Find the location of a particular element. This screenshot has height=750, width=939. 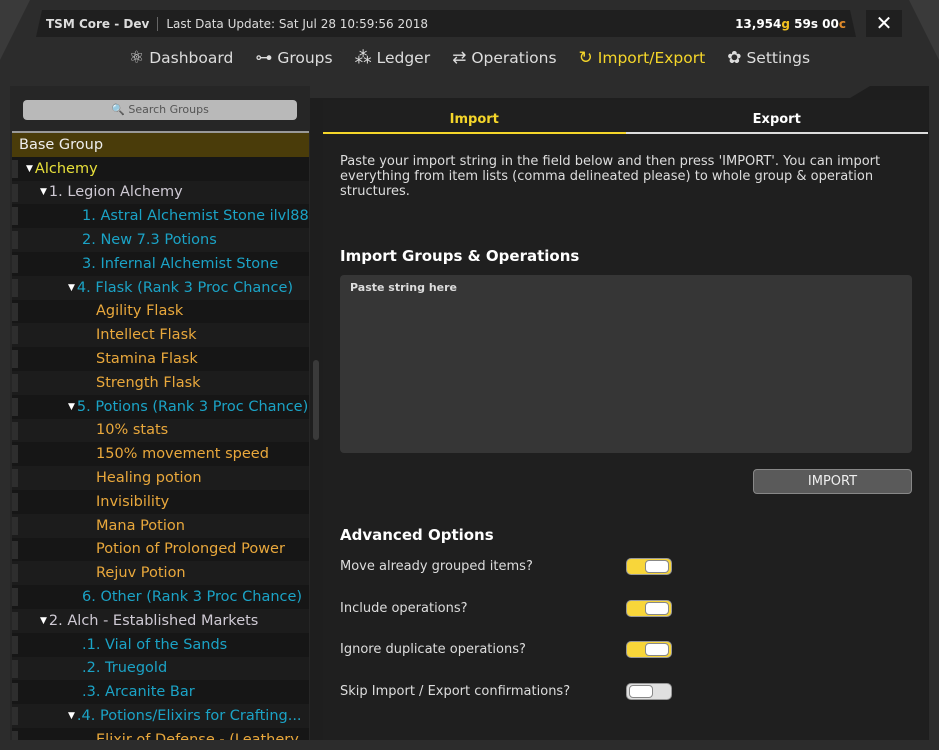

operations-icon: ⇄ is located at coordinates (459, 58).